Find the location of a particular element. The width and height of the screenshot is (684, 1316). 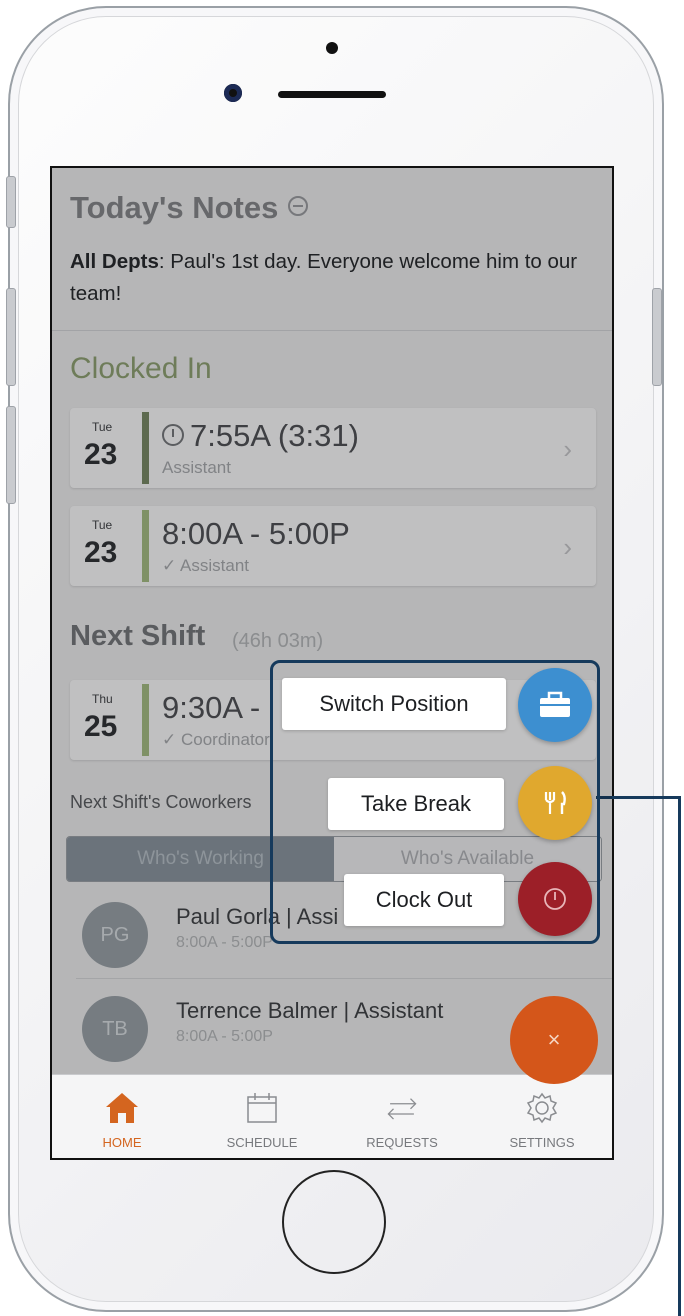

utensils-icon is located at coordinates (555, 802).